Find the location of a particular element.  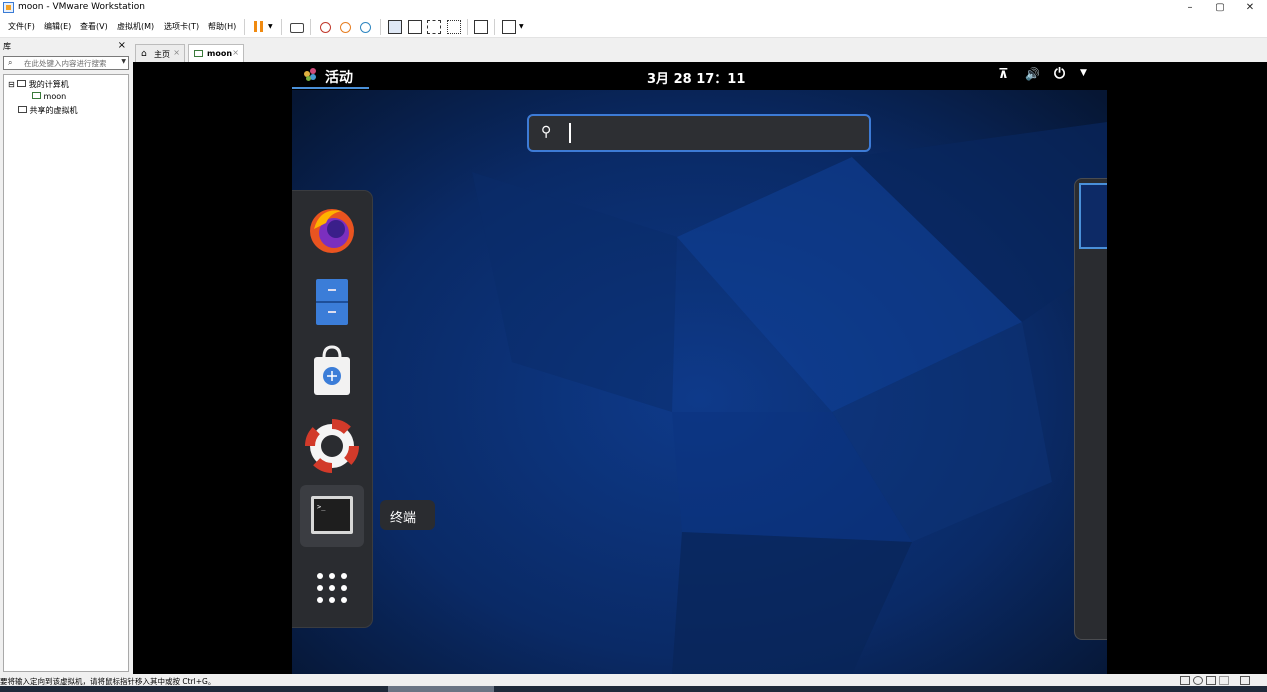

host-taskbar is located at coordinates (633, 689).